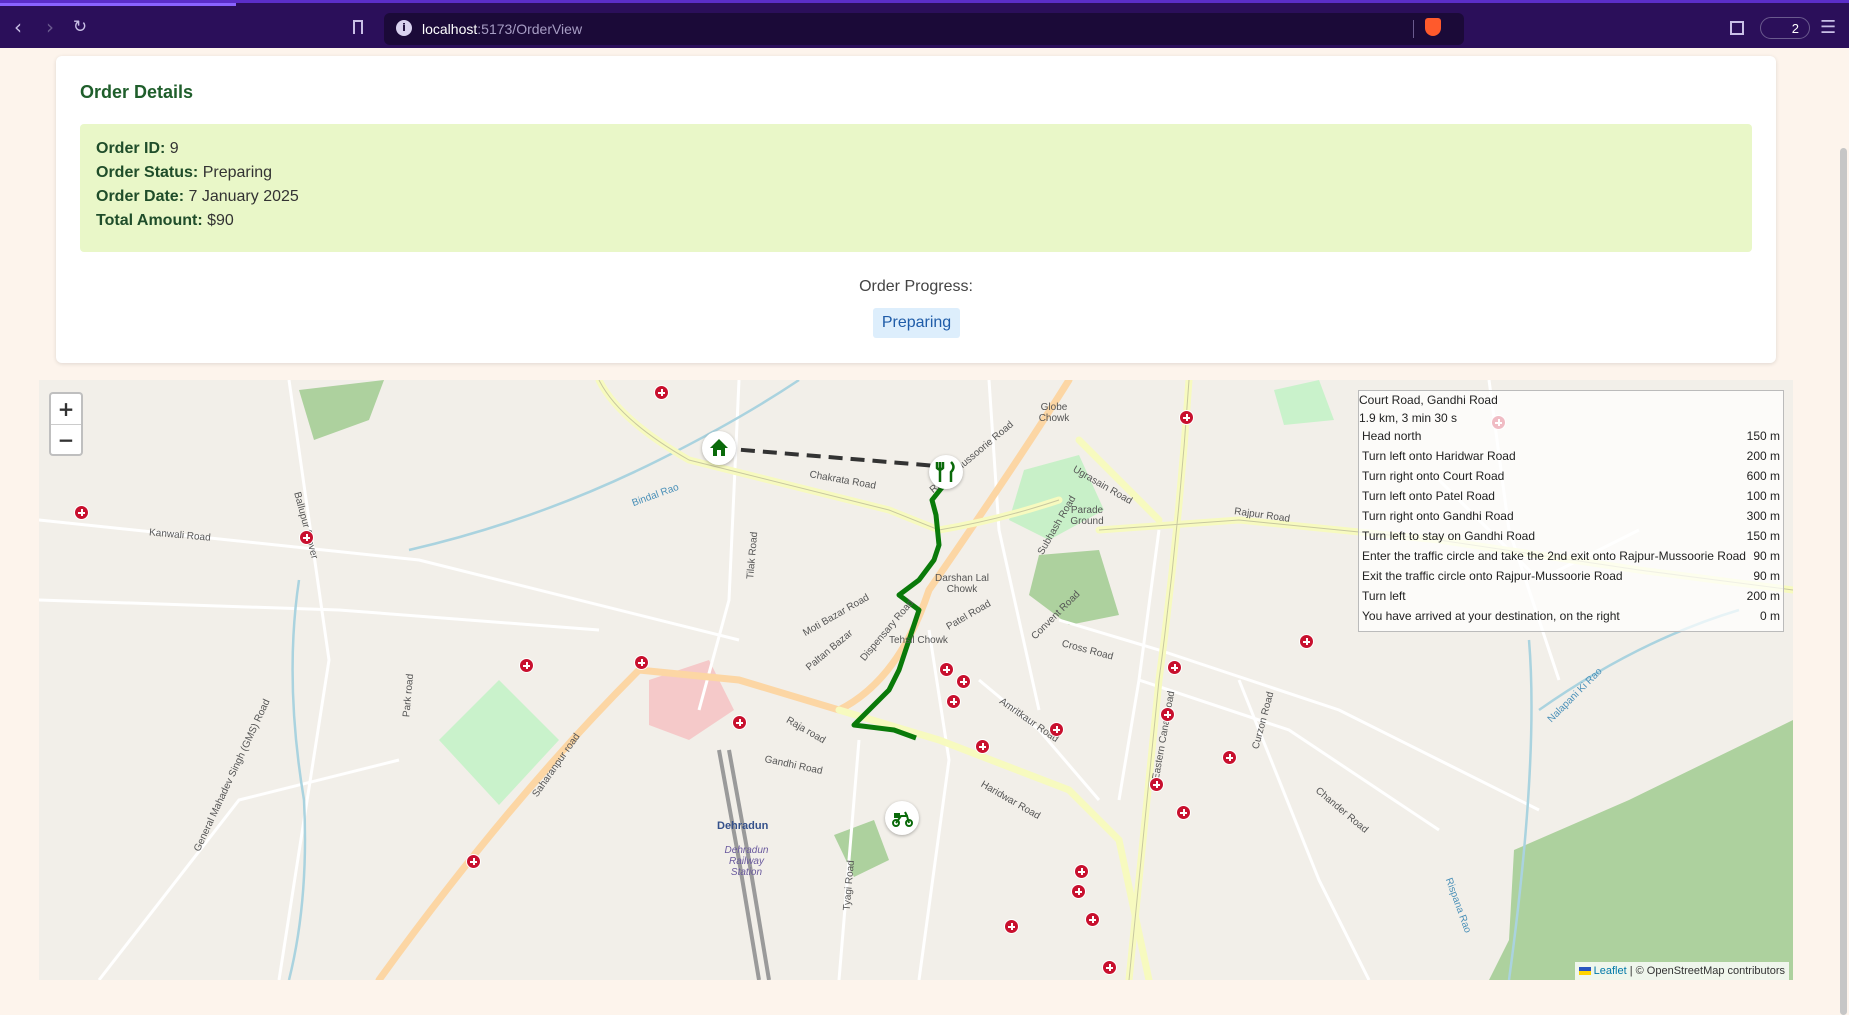  I want to click on order-id-label: Order ID:, so click(131, 148).